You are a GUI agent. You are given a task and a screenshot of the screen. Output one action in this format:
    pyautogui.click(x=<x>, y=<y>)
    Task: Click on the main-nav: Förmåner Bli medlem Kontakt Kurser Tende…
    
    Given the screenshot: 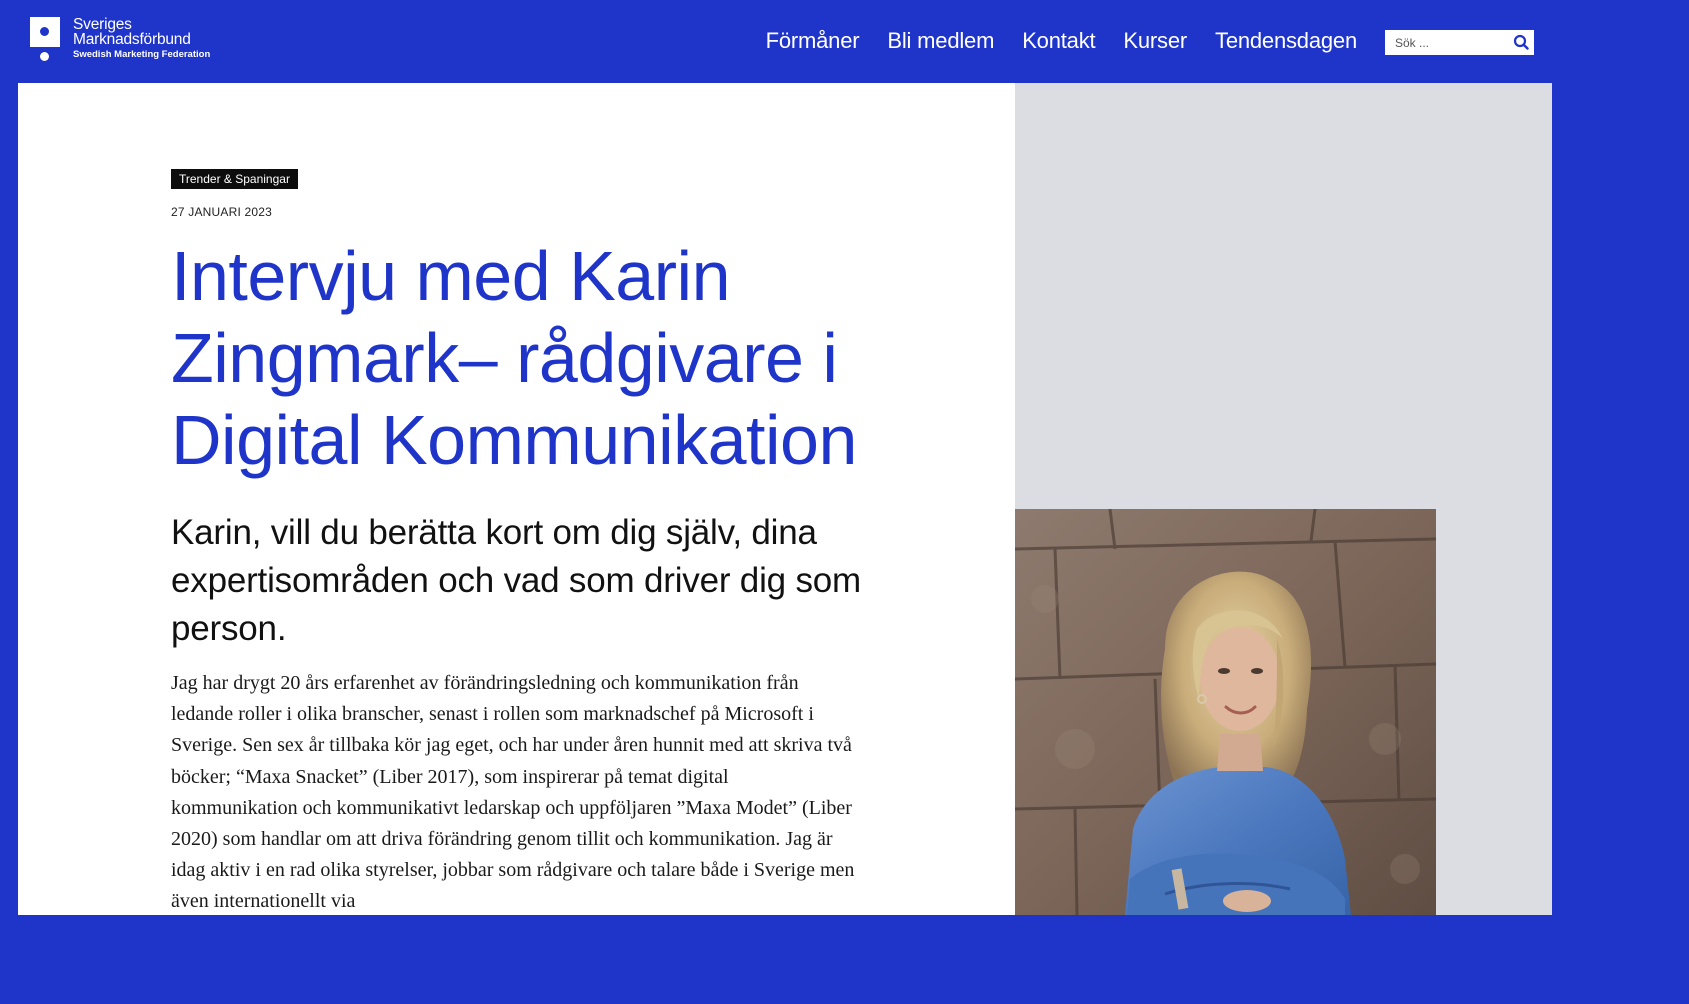 What is the action you would take?
    pyautogui.click(x=1062, y=41)
    